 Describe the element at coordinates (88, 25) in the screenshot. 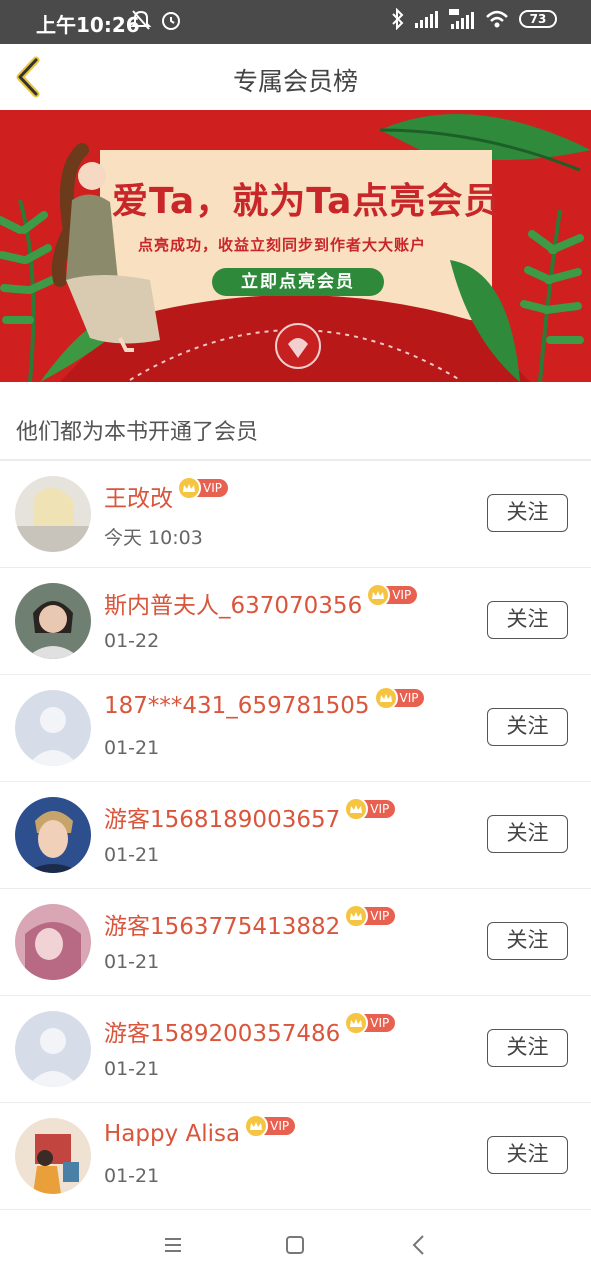

I see `status-time: 上午10:26` at that location.